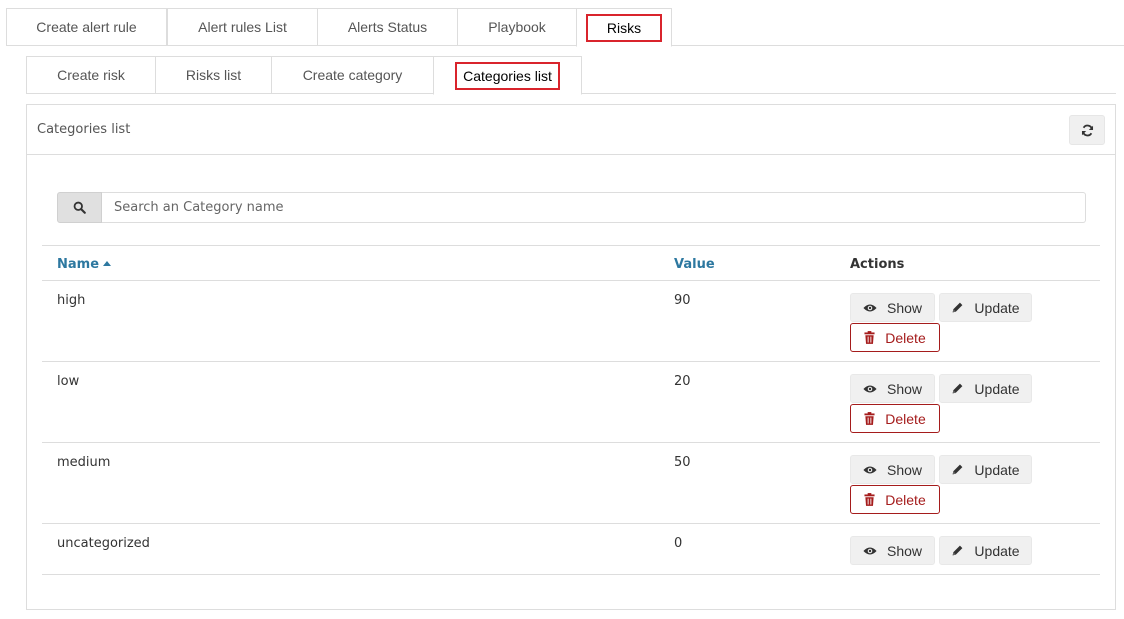  I want to click on refresh-button, so click(1087, 130).